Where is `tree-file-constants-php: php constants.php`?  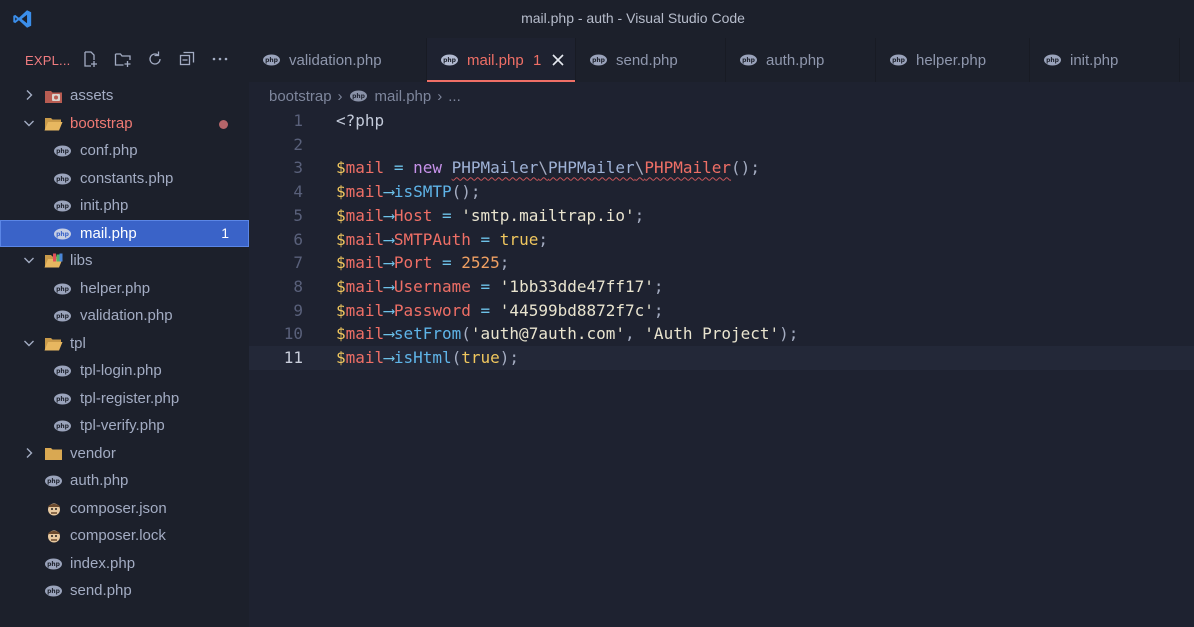
tree-file-constants-php: php constants.php is located at coordinates (124, 178).